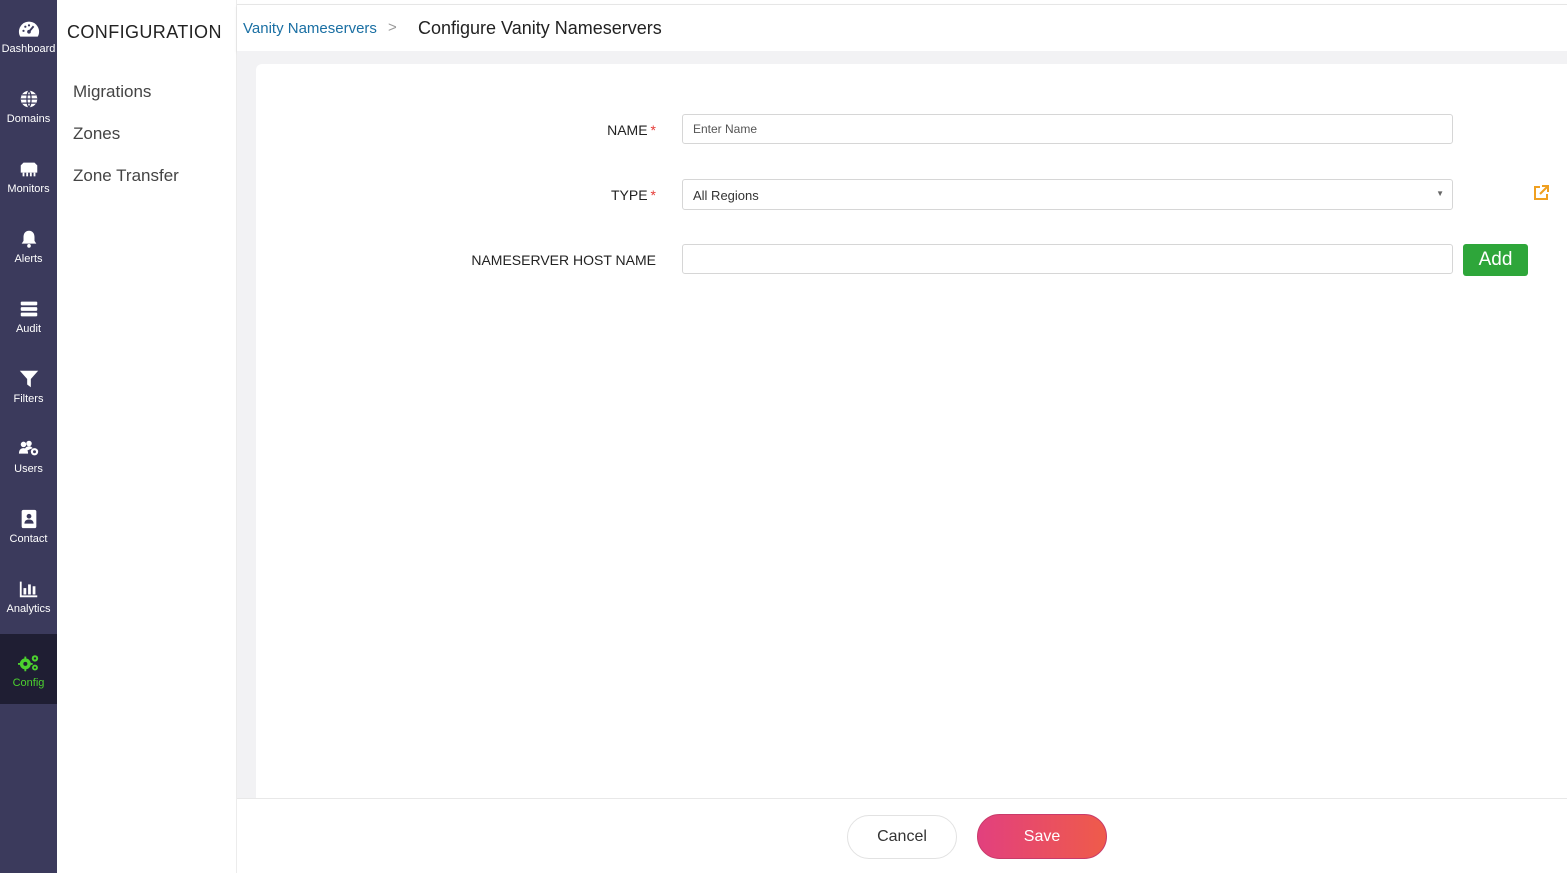 The image size is (1567, 873). I want to click on rail-item-domains: Domains, so click(28, 105).